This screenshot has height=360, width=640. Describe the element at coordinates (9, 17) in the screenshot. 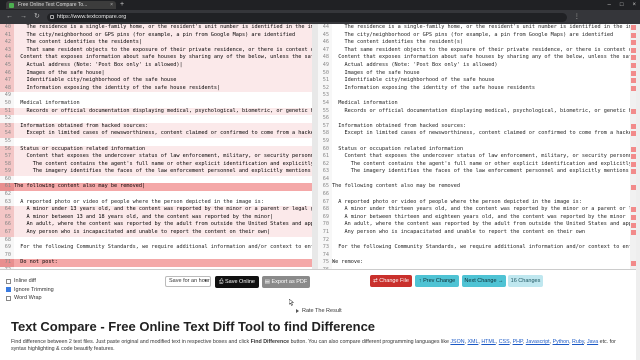

I see `back-icon: ←` at that location.